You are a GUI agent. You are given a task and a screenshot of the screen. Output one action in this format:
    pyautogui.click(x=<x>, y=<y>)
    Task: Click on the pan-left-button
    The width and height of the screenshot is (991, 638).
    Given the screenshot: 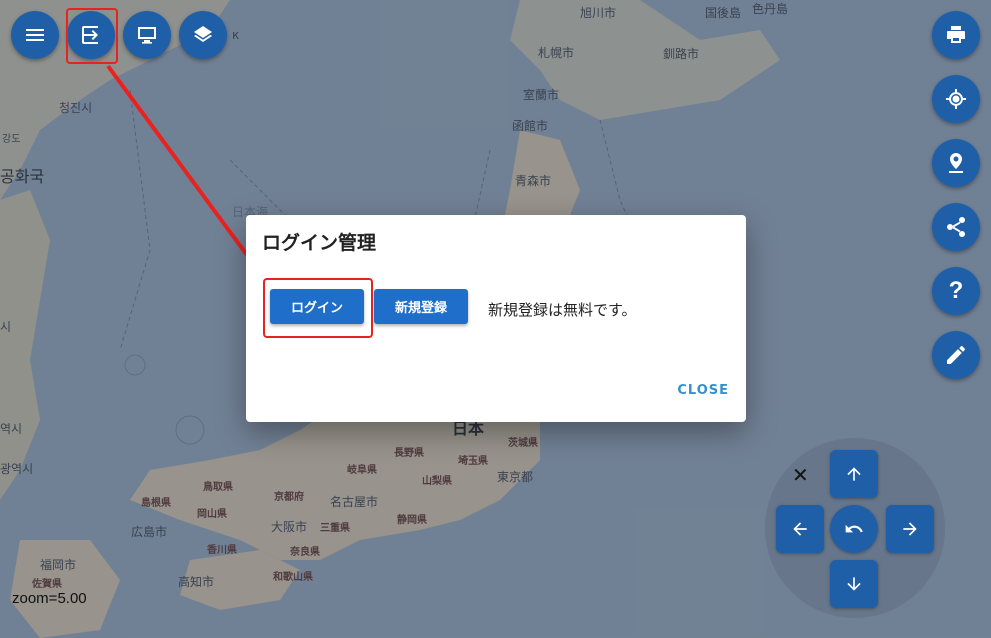 What is the action you would take?
    pyautogui.click(x=800, y=529)
    